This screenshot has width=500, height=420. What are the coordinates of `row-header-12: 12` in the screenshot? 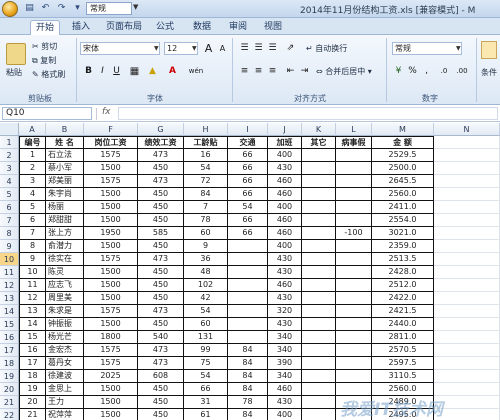 It's located at (9, 285).